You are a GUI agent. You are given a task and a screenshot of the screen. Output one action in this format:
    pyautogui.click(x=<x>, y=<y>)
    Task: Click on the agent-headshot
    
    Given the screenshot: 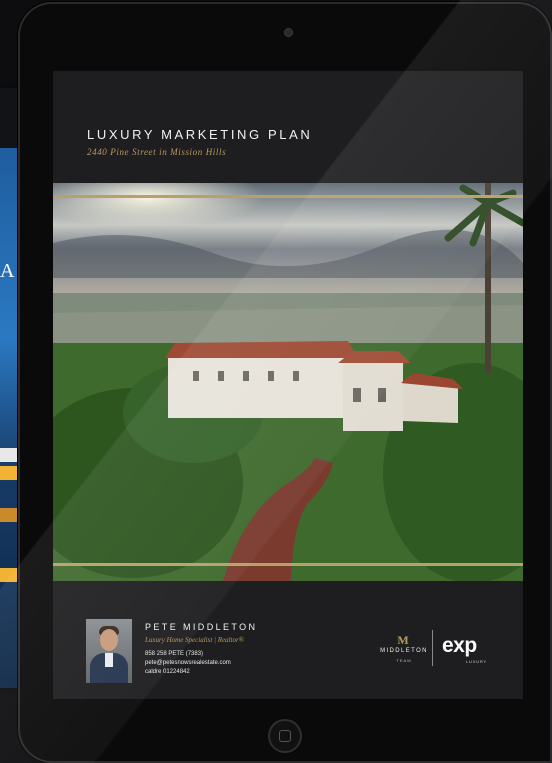 What is the action you would take?
    pyautogui.click(x=109, y=651)
    